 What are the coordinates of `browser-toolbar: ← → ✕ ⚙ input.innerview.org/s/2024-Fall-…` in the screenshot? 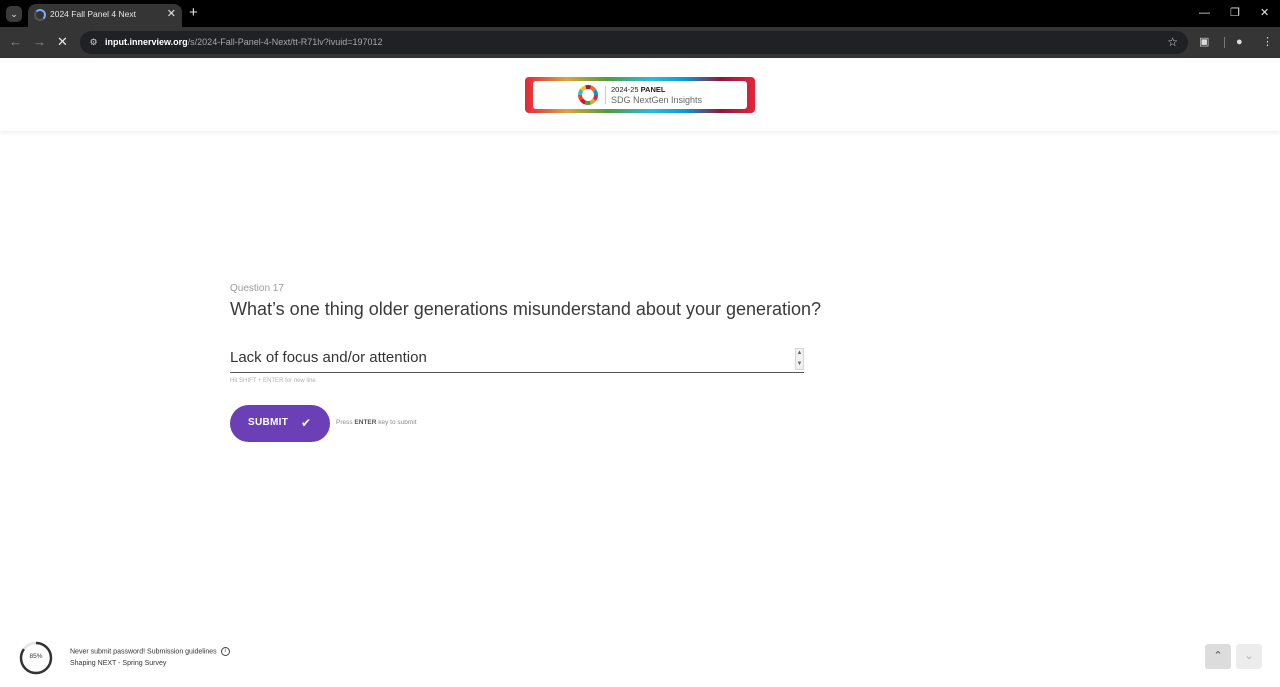 It's located at (640, 42).